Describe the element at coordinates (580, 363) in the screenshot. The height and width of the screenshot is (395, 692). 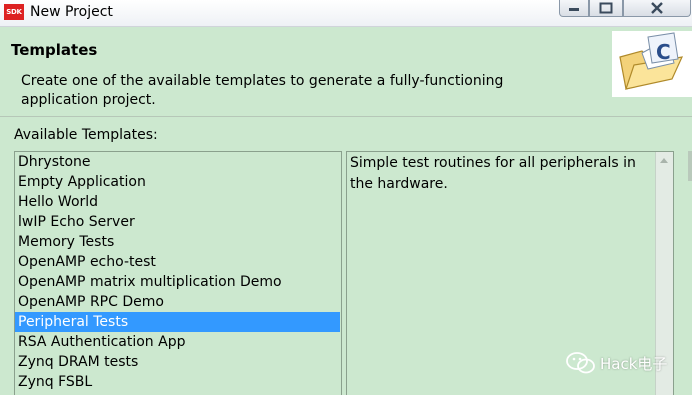
I see `wechat-icon` at that location.